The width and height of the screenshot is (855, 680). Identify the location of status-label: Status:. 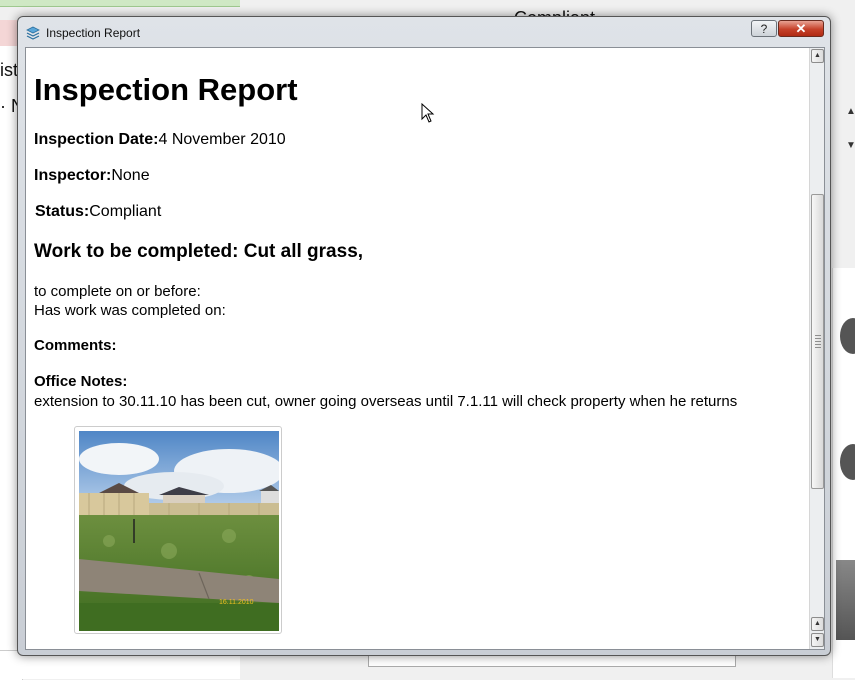
(62, 211).